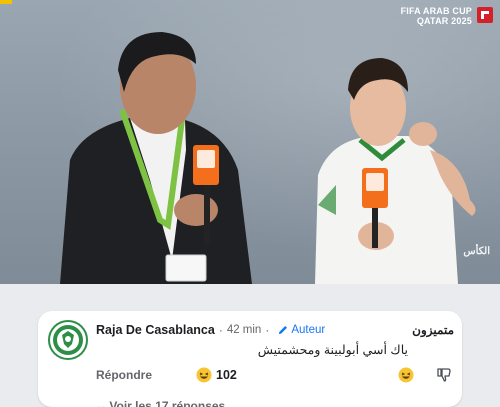  I want to click on presenter-mic-handle, so click(207, 215).